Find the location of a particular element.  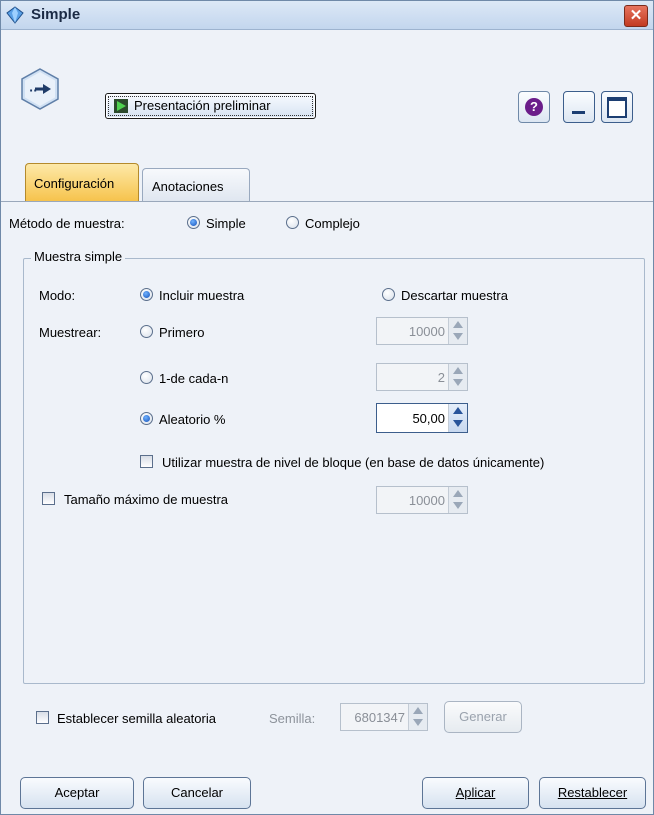

nth-stepper: 2 is located at coordinates (422, 377).